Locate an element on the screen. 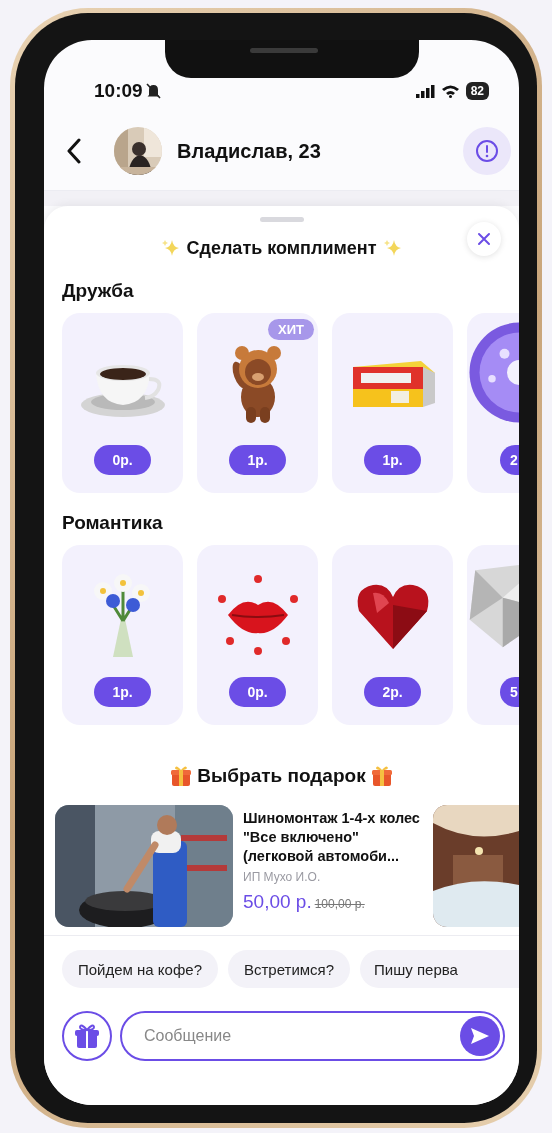  gift-card: 2 is located at coordinates (493, 403).